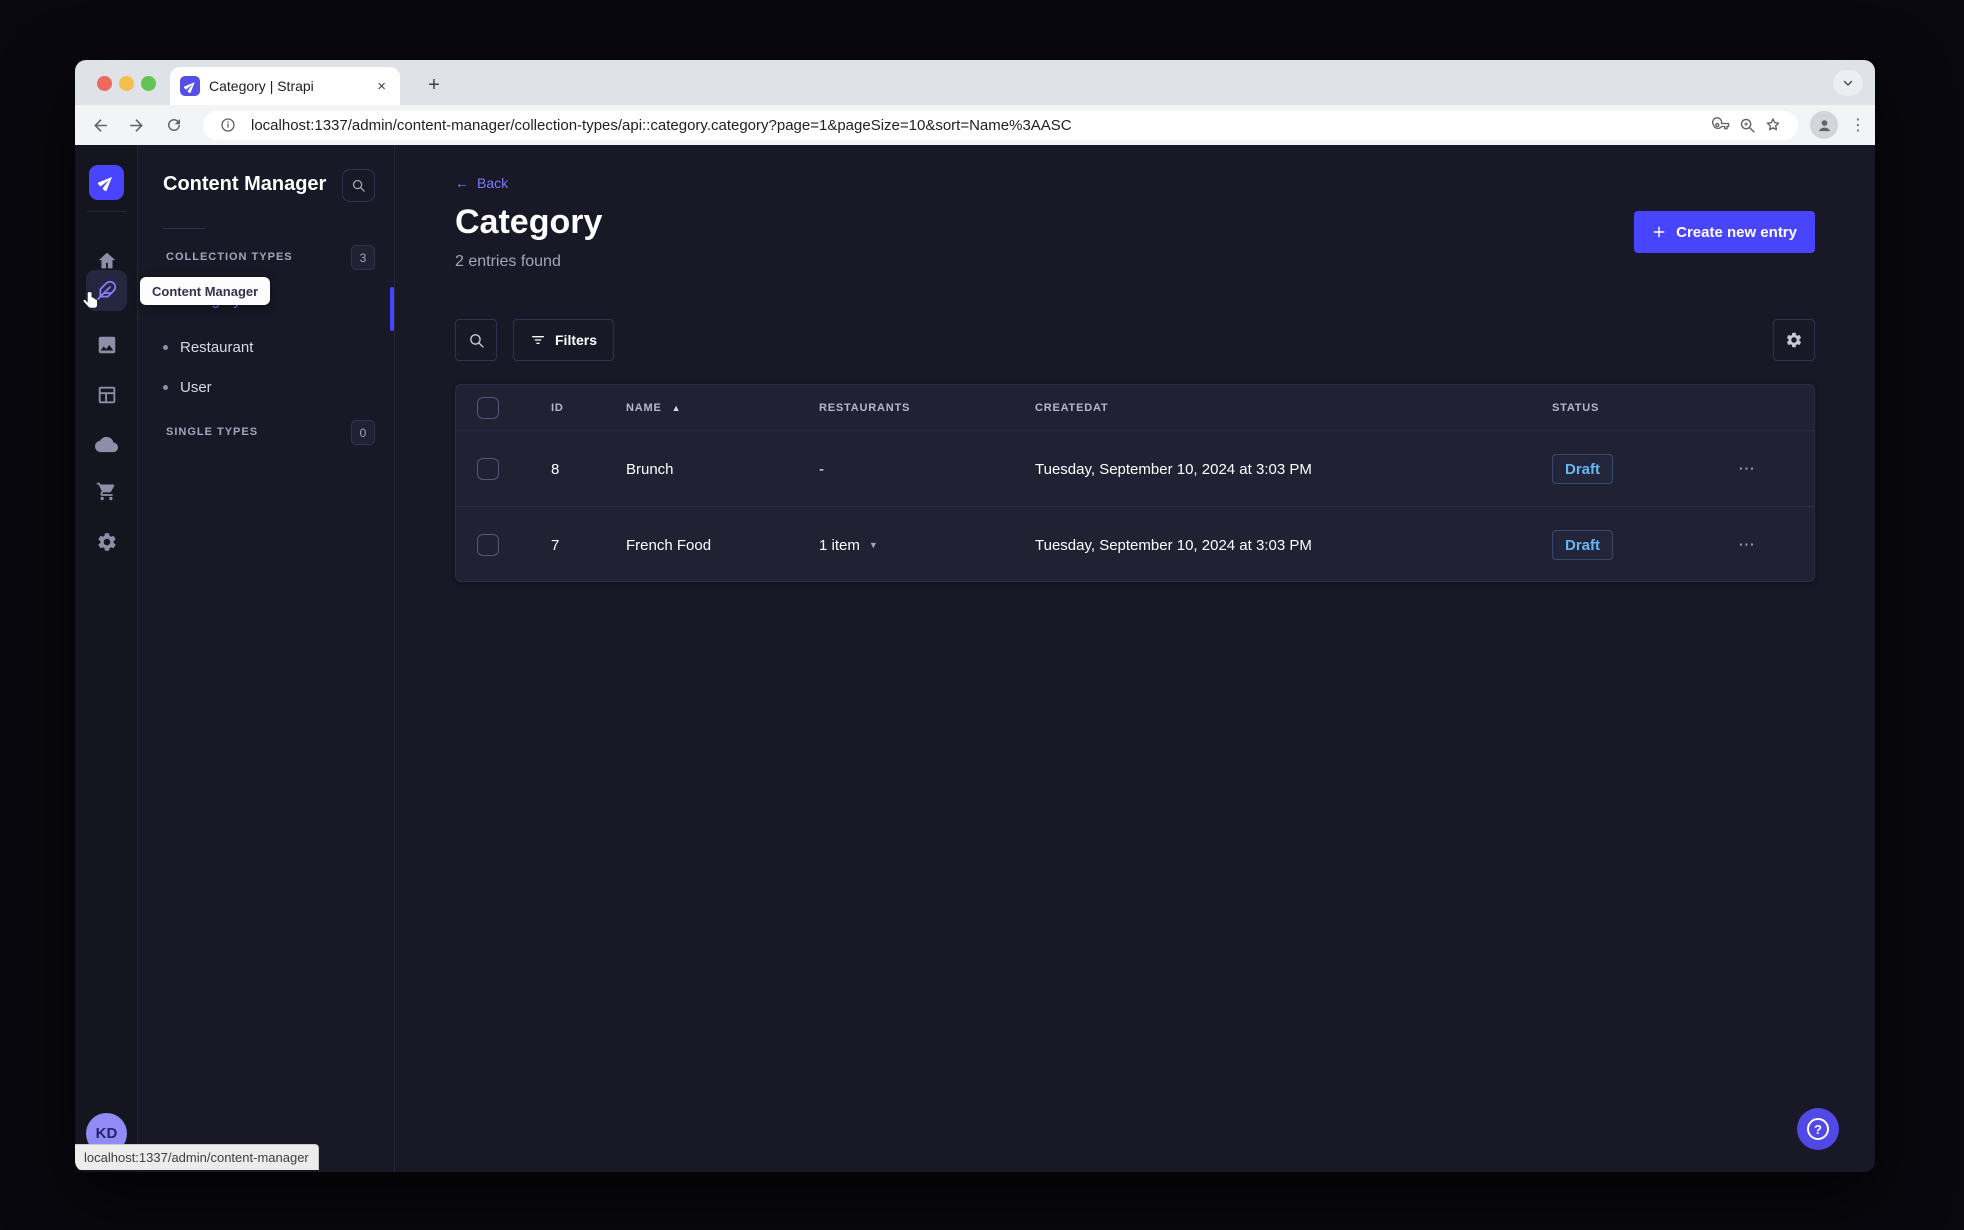 Image resolution: width=1964 pixels, height=1230 pixels. I want to click on content-manager-tooltip: Content Manager, so click(205, 291).